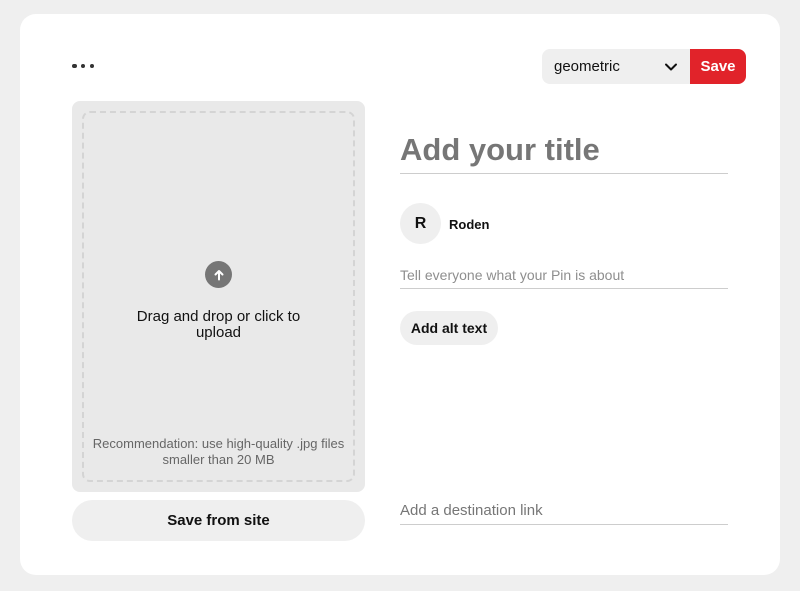 The width and height of the screenshot is (800, 591). I want to click on save-from-site-button: Save from site, so click(218, 520).